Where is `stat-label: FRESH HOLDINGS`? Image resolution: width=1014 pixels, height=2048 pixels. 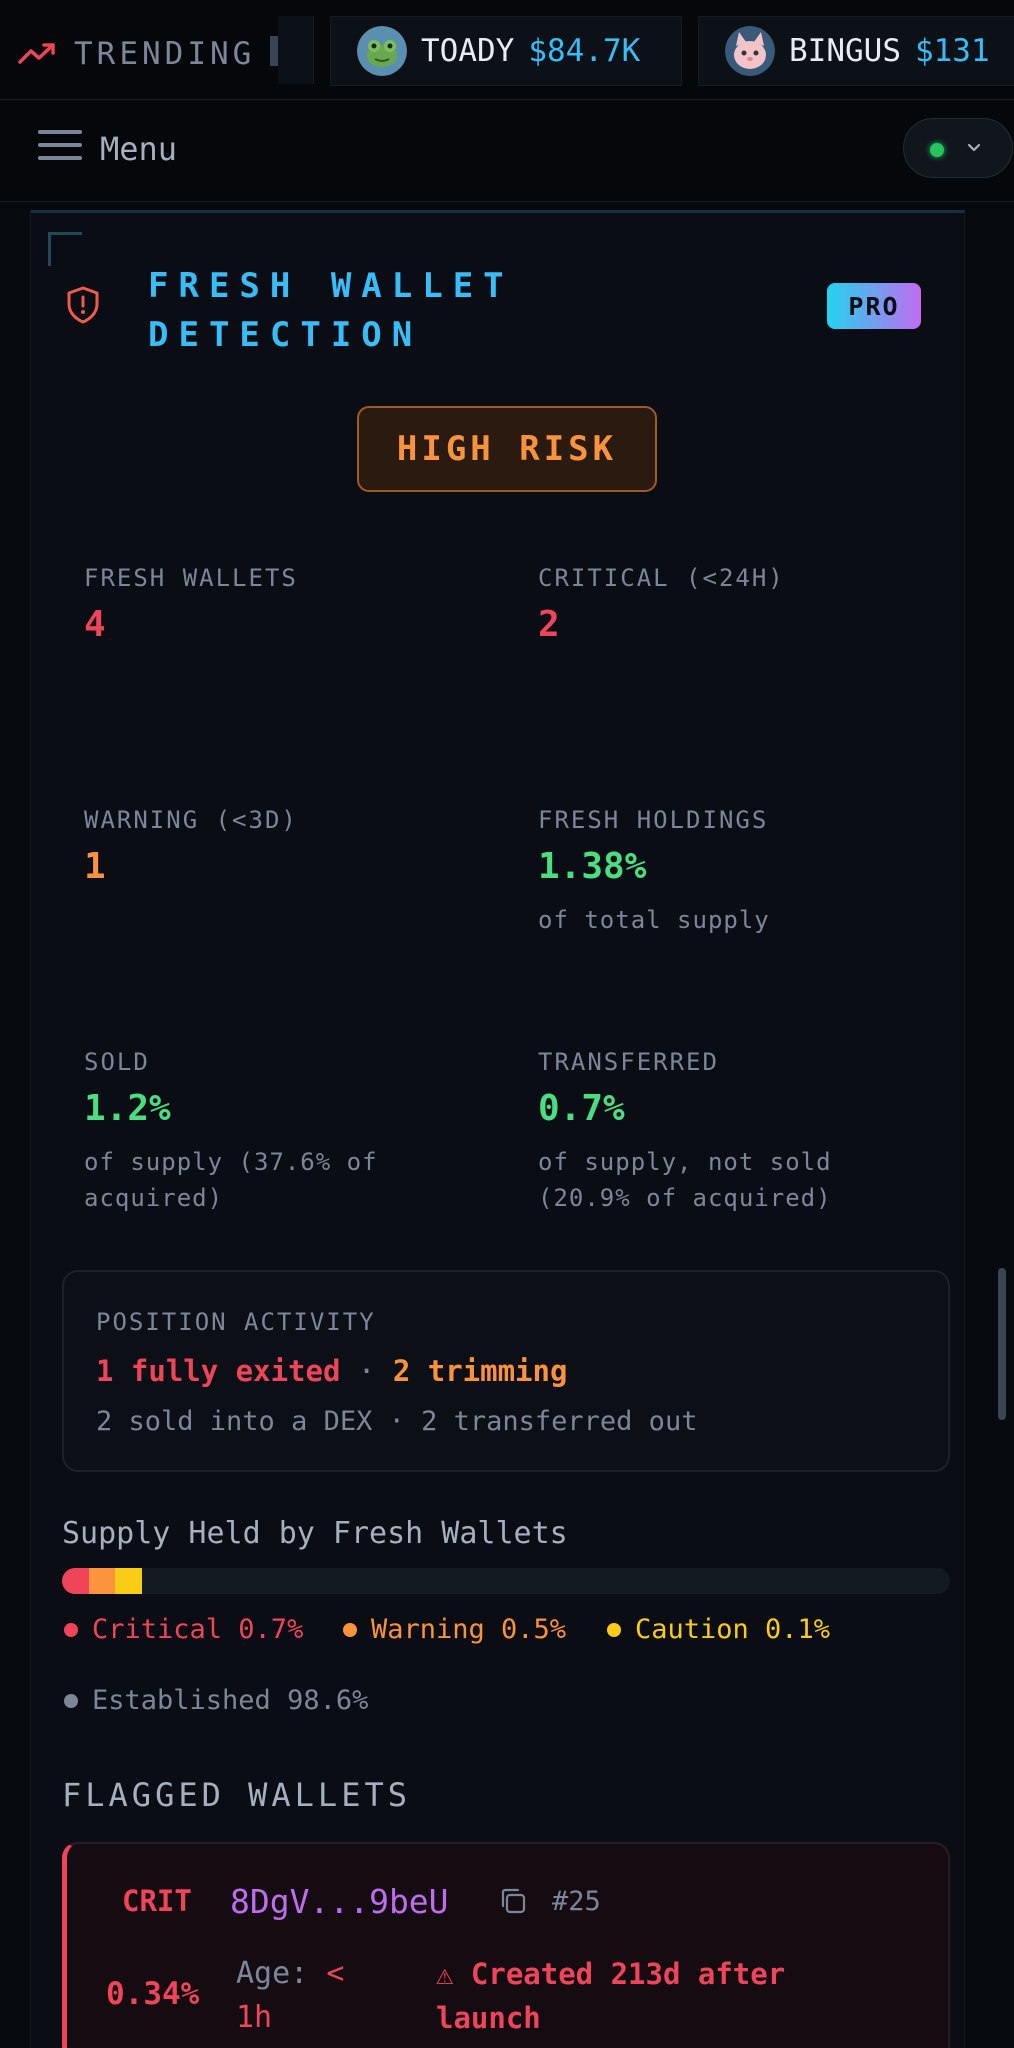
stat-label: FRESH HOLDINGS is located at coordinates (653, 820).